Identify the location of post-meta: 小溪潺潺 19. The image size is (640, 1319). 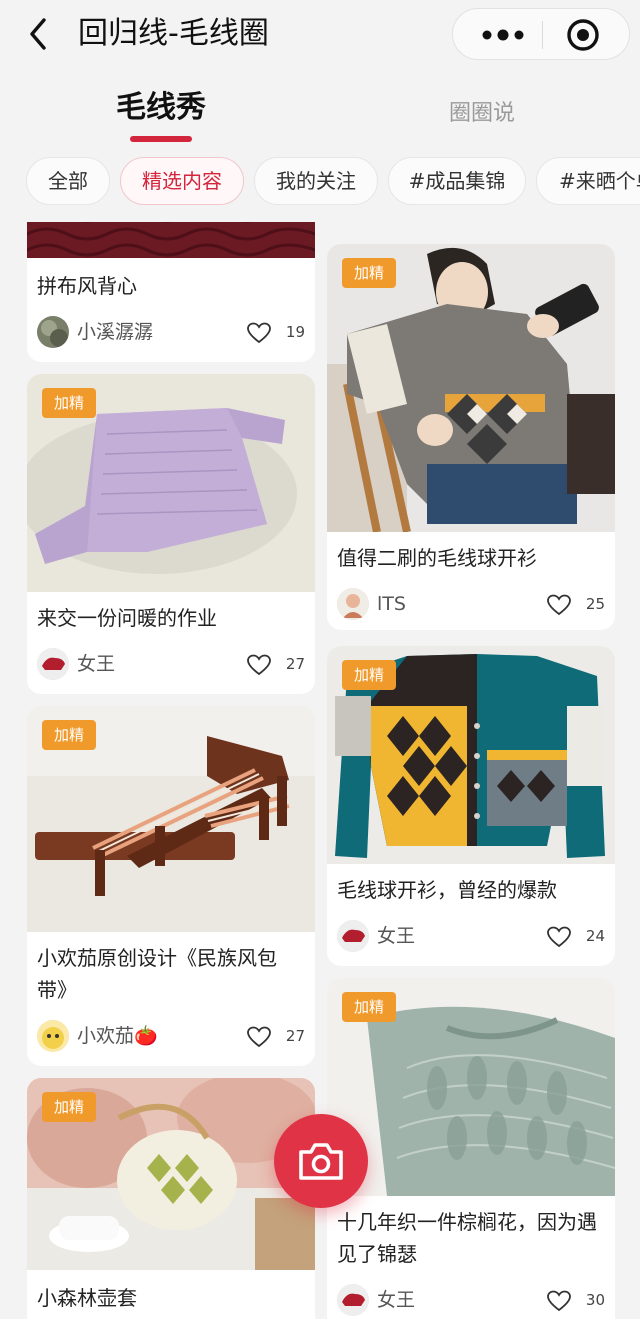
(171, 333).